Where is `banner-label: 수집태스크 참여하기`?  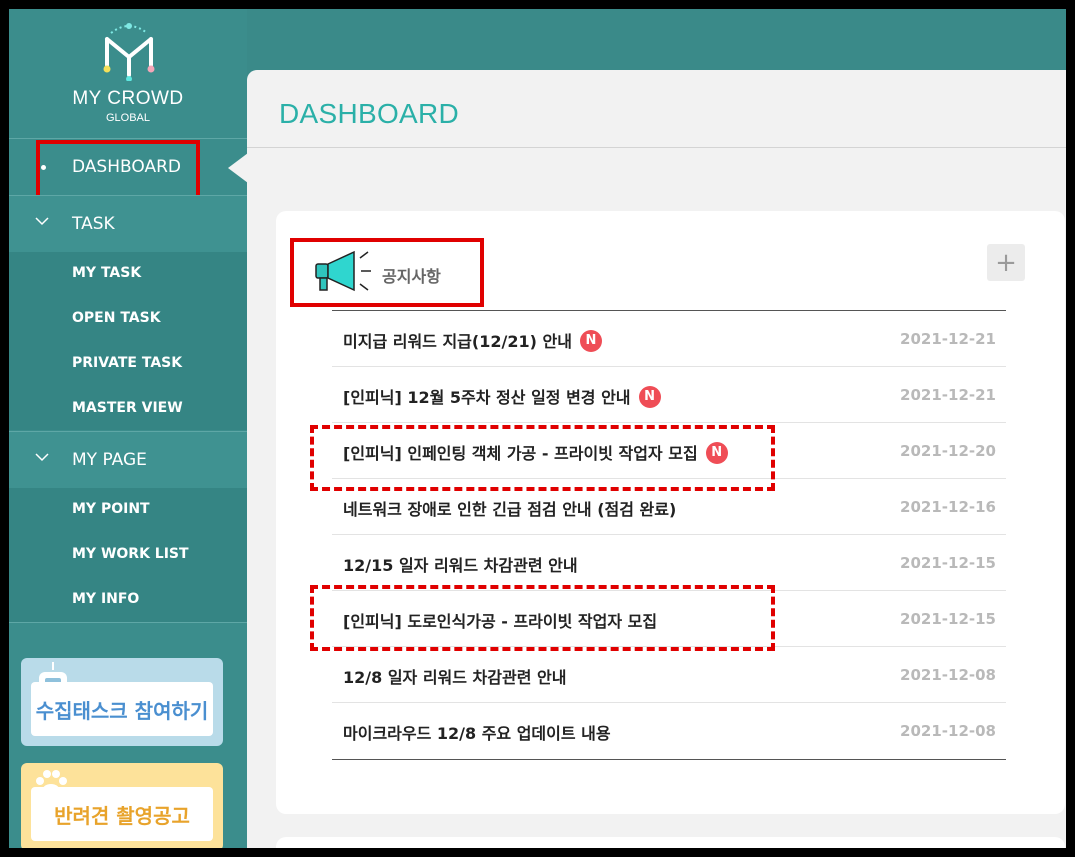
banner-label: 수집태스크 참여하기 is located at coordinates (122, 709).